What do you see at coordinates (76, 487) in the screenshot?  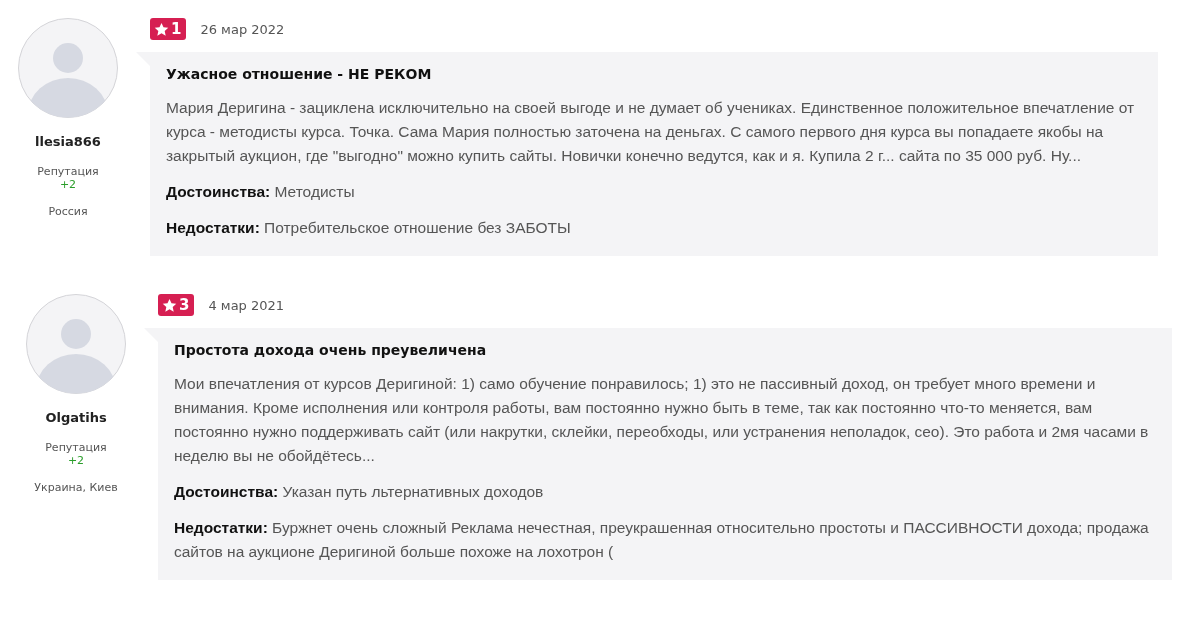 I see `author-location: Украина, Киев` at bounding box center [76, 487].